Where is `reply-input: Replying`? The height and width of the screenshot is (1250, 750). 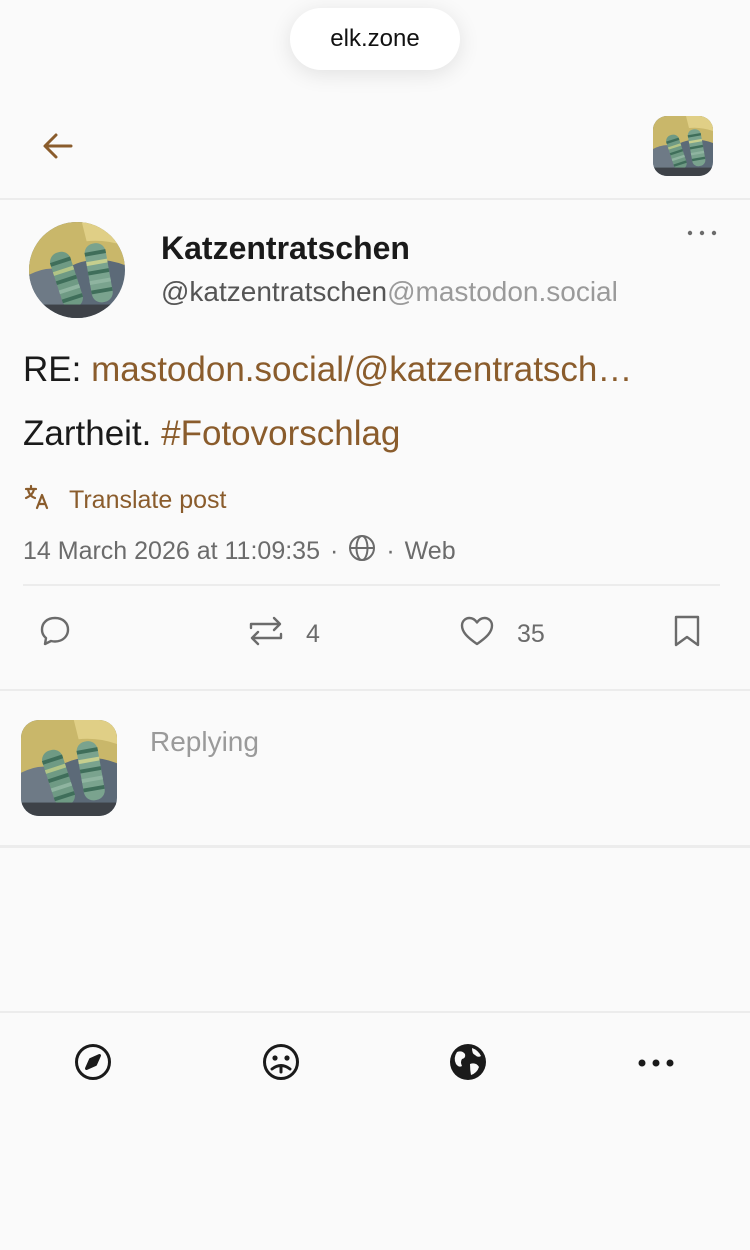
reply-input: Replying is located at coordinates (430, 746).